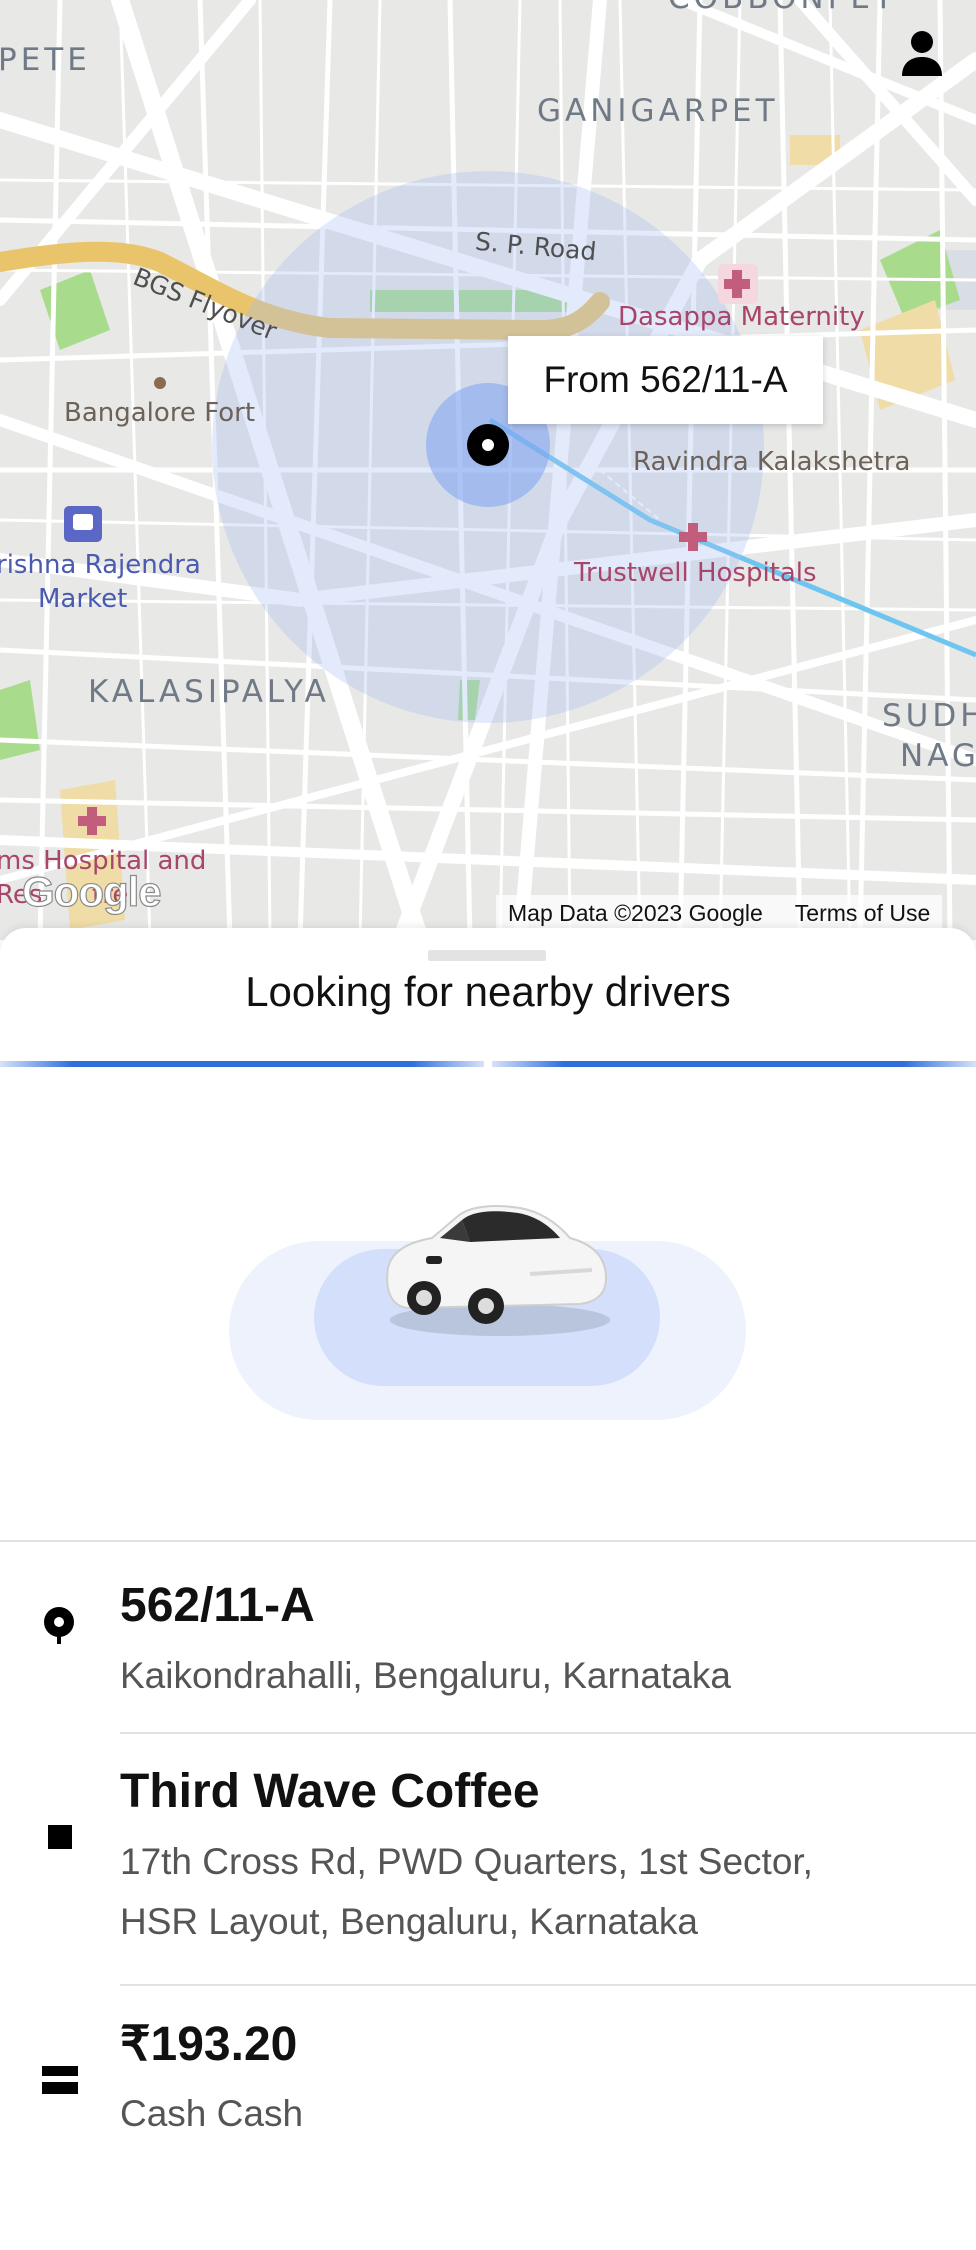 The image size is (976, 2250). I want to click on map-label-area: GANIGARPET, so click(658, 111).